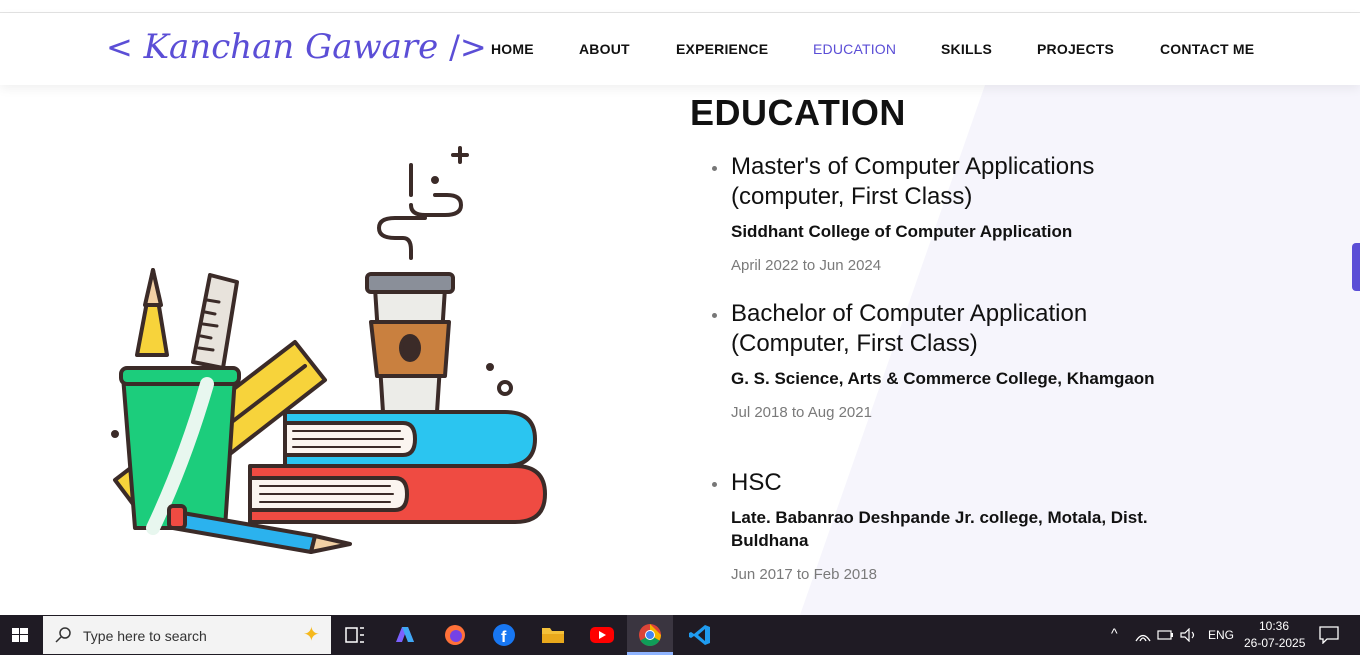 The width and height of the screenshot is (1360, 660). I want to click on facebook-icon: f, so click(504, 635).